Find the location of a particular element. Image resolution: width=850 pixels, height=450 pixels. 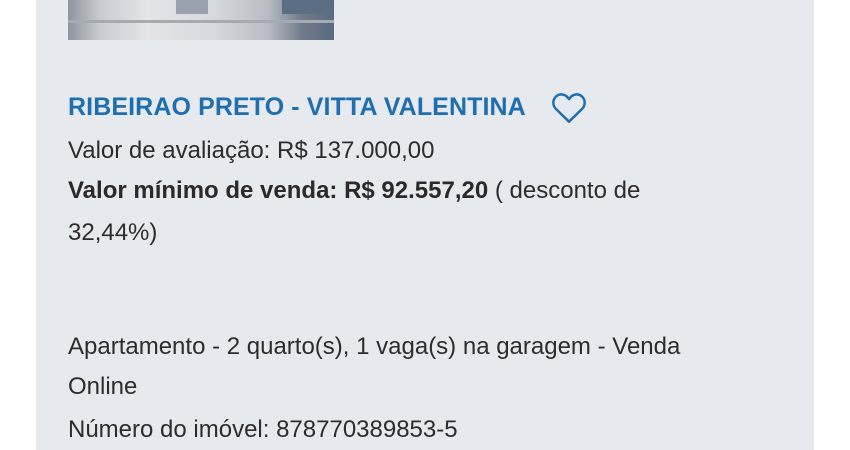

discount-prefix: ( desconto de is located at coordinates (567, 190).